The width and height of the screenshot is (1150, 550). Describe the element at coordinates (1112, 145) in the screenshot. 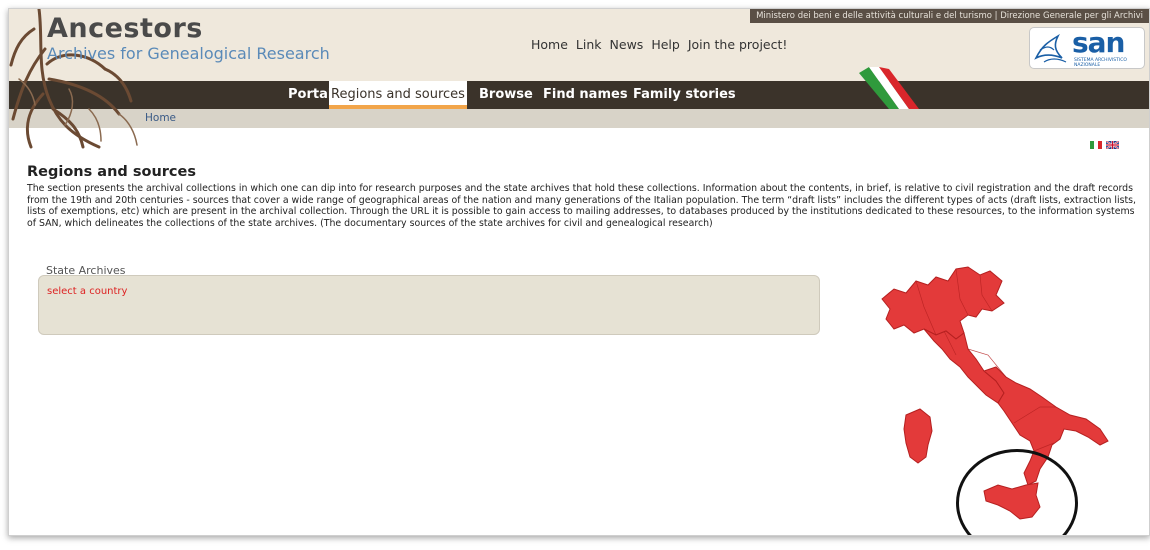

I see `uk-flag-icon` at that location.